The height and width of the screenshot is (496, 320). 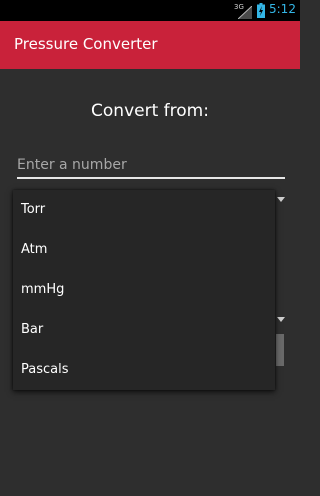 What do you see at coordinates (151, 167) in the screenshot?
I see `number-input` at bounding box center [151, 167].